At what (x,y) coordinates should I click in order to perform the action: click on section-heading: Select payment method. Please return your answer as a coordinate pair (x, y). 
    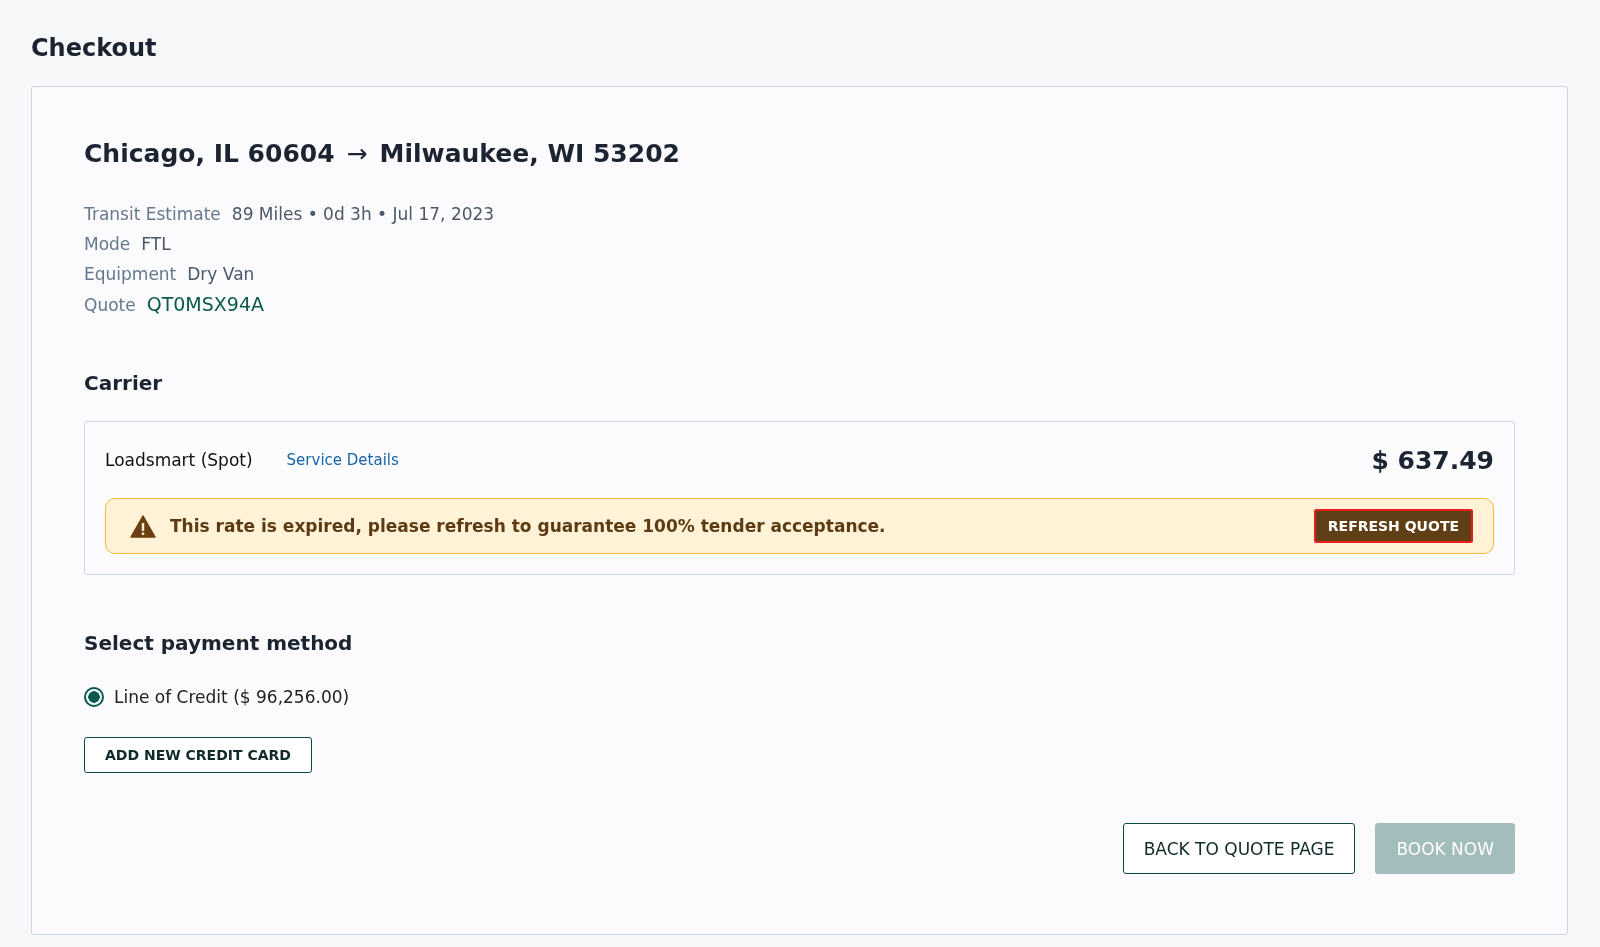
    Looking at the image, I should click on (219, 643).